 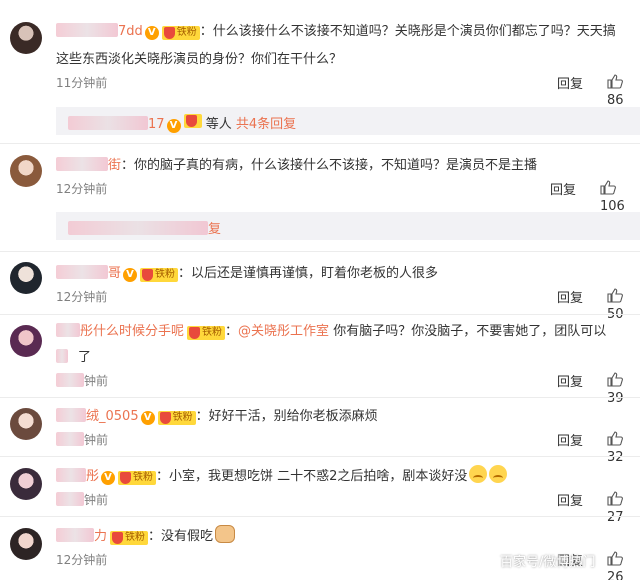 What do you see at coordinates (88, 165) in the screenshot?
I see `username-link: 街` at bounding box center [88, 165].